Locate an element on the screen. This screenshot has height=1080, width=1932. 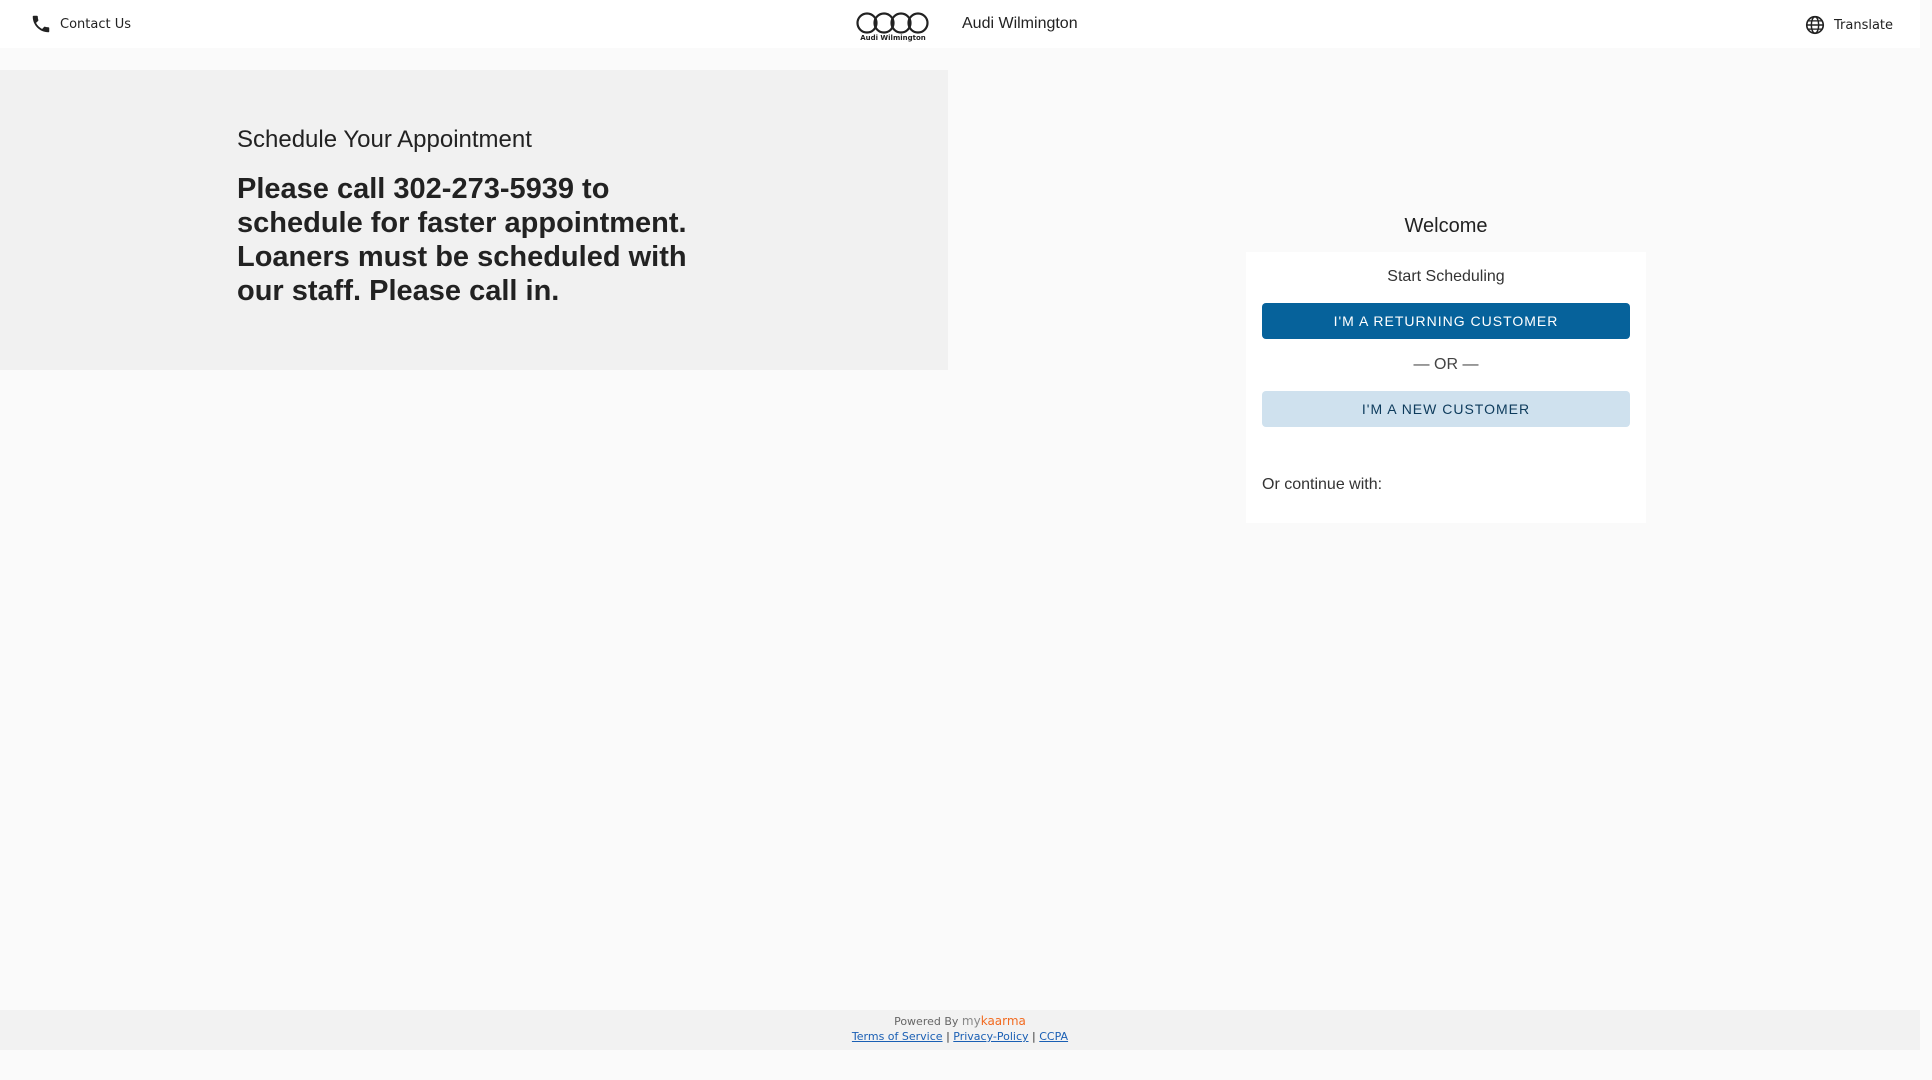
mykaarma-logo-my: my is located at coordinates (971, 1021).